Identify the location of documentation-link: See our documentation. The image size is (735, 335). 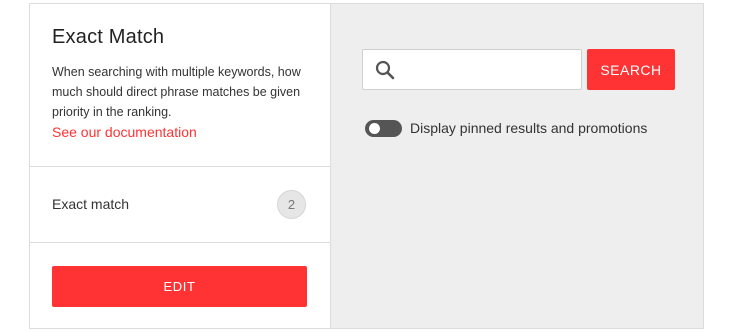
(124, 132).